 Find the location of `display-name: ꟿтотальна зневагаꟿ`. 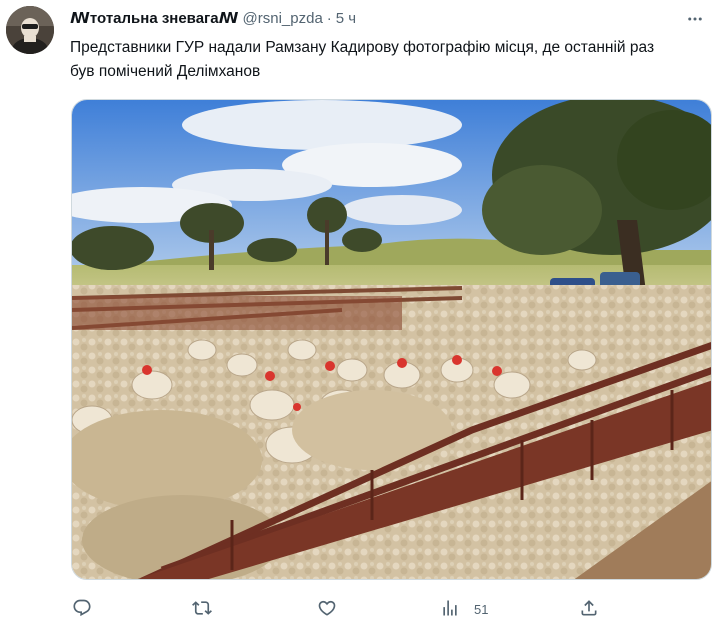

display-name: ꟿтотальна зневагаꟿ is located at coordinates (154, 19).